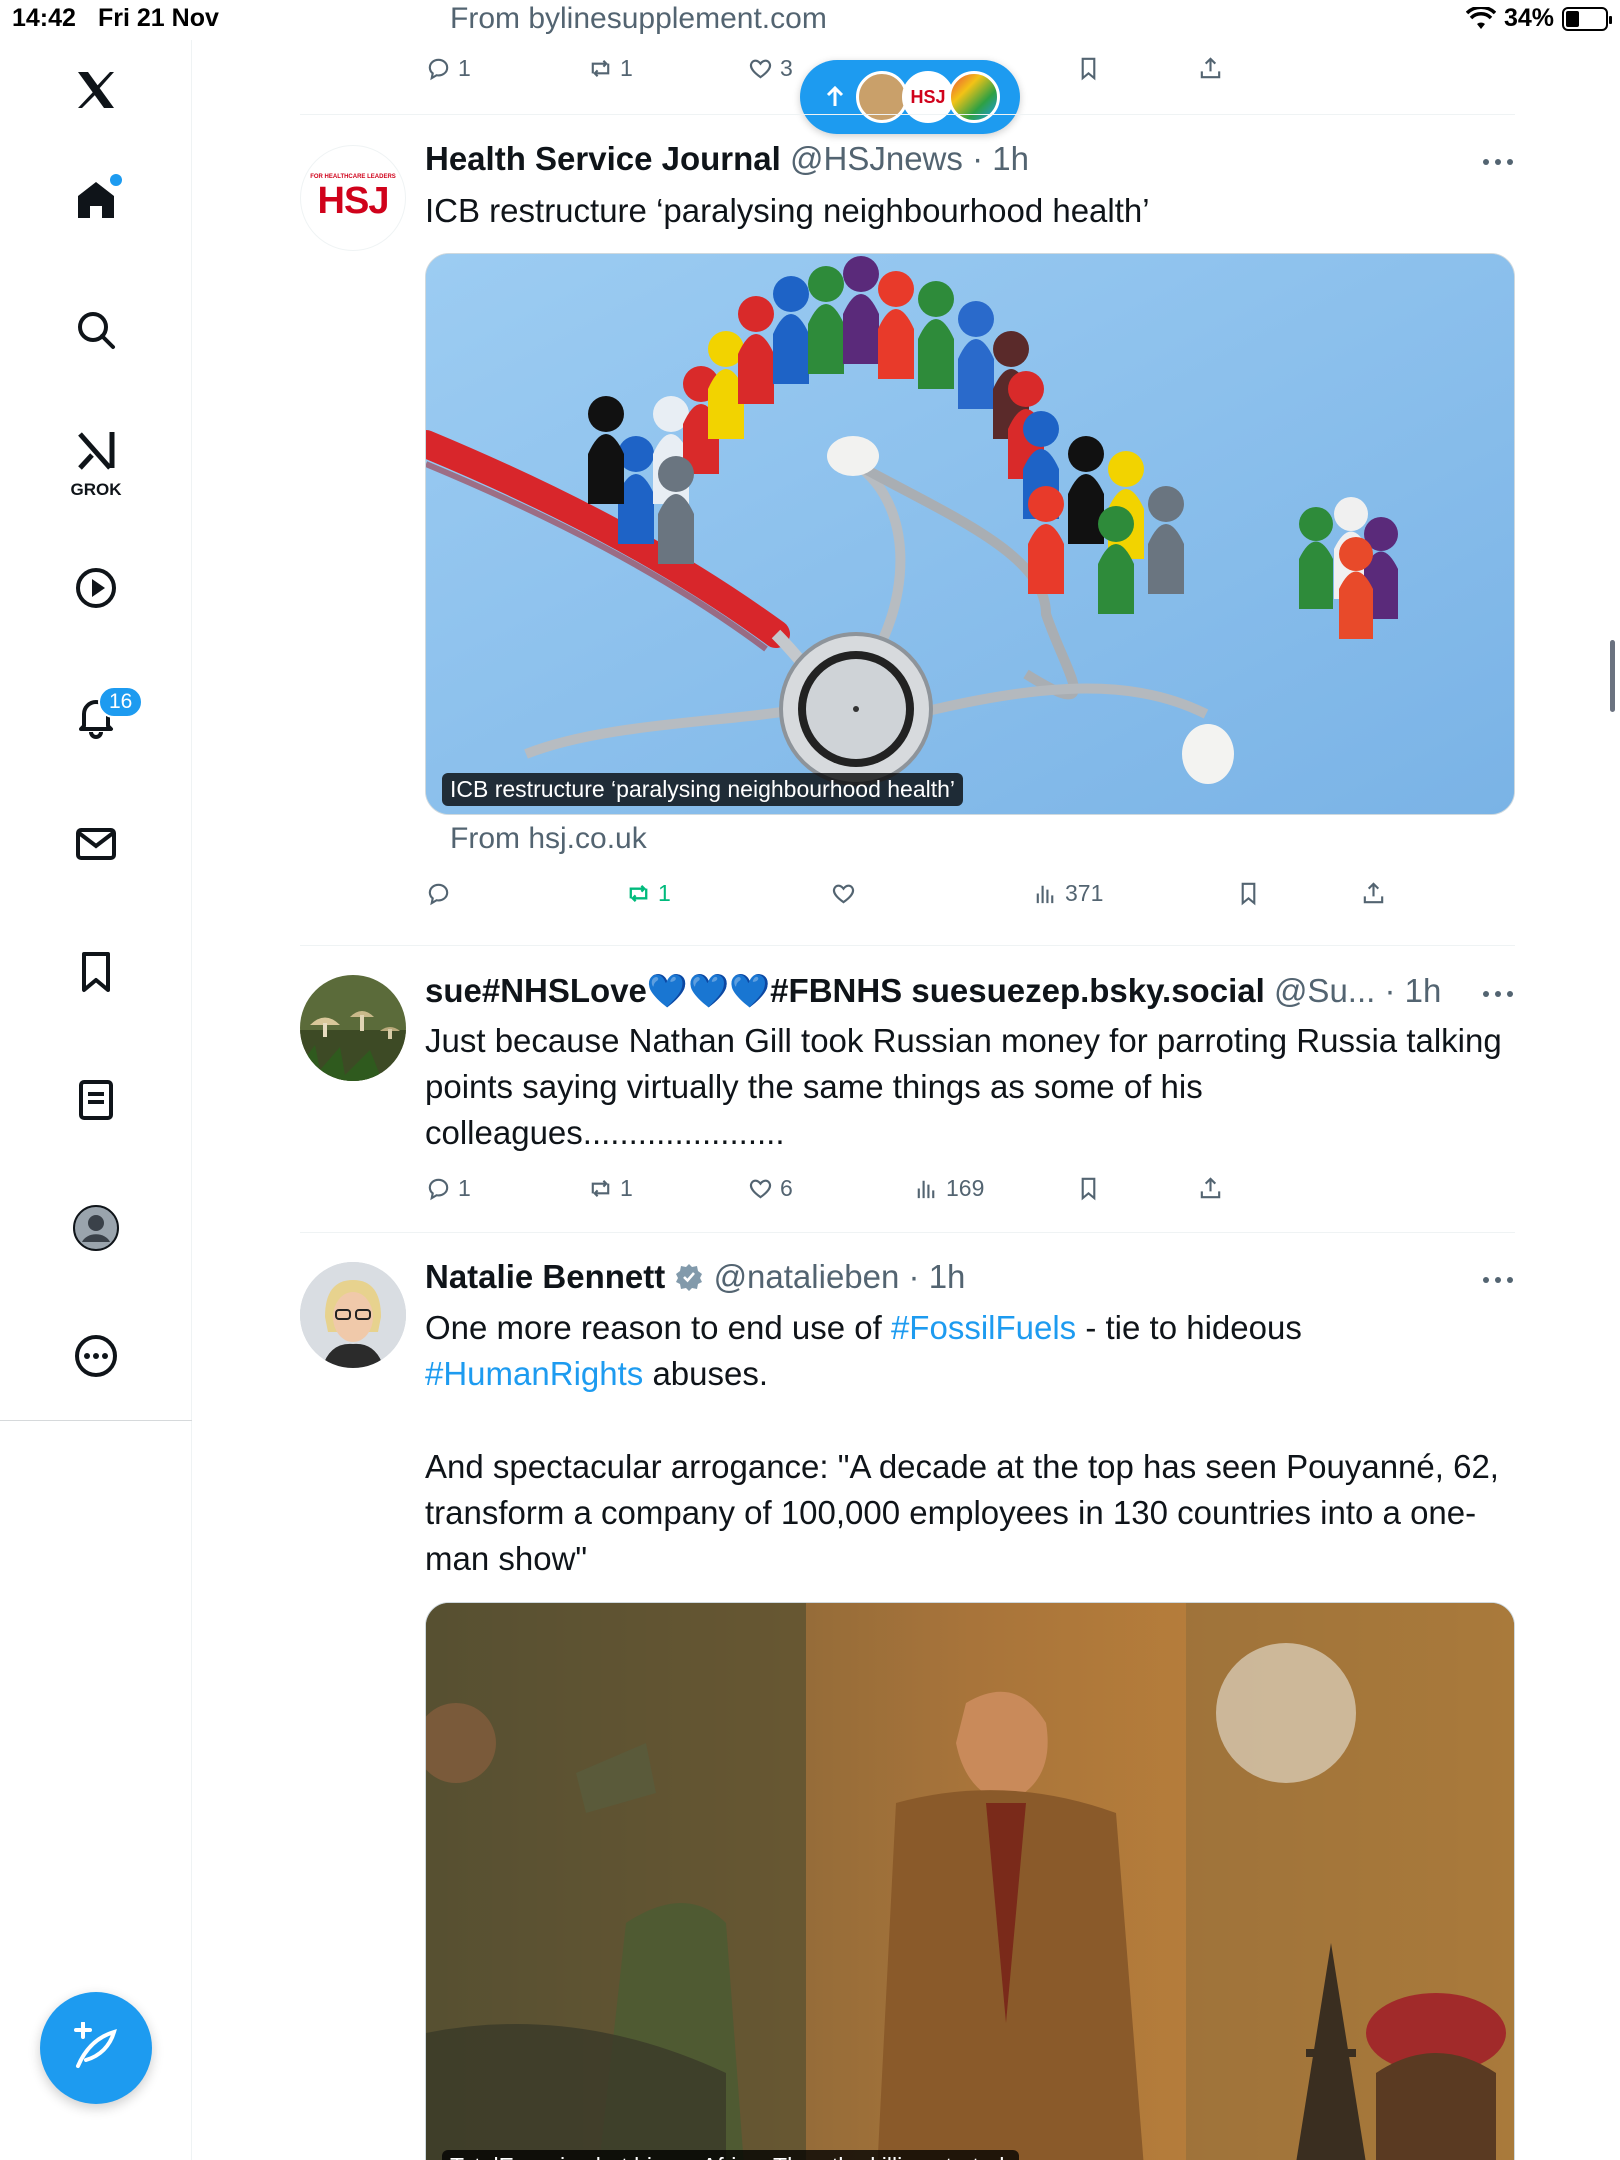 The height and width of the screenshot is (2160, 1620). I want to click on home-unread-dot, so click(116, 180).